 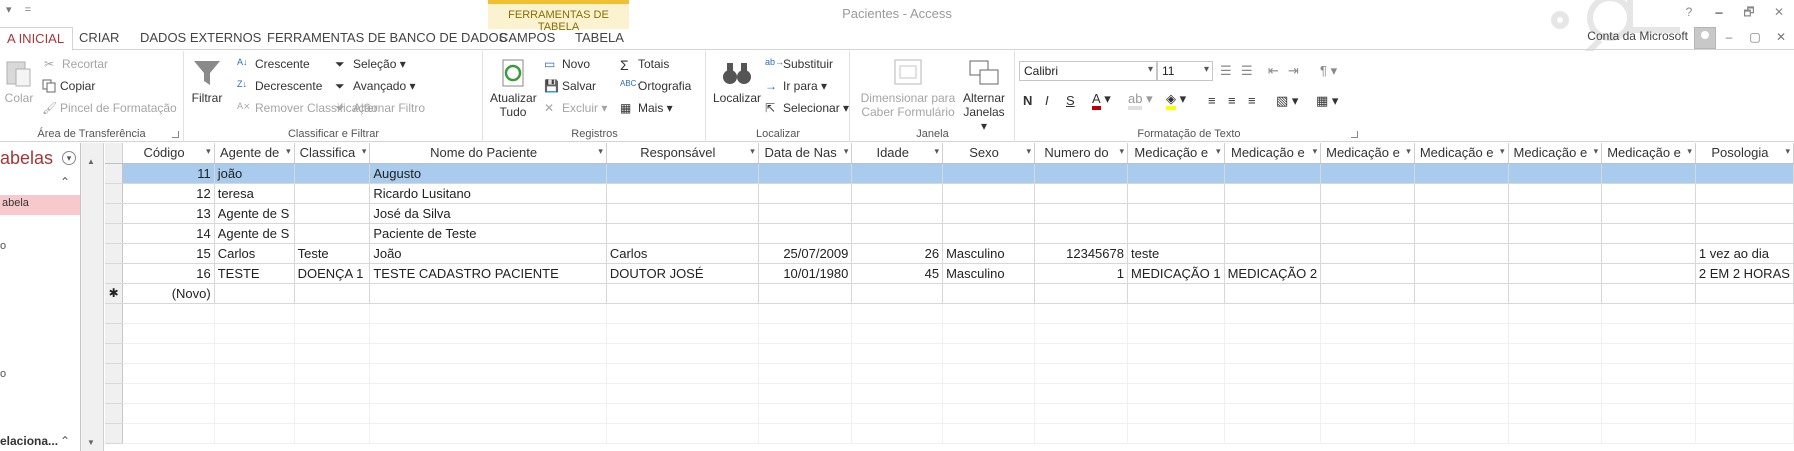 I want to click on table-cell: TESTE, so click(x=254, y=273).